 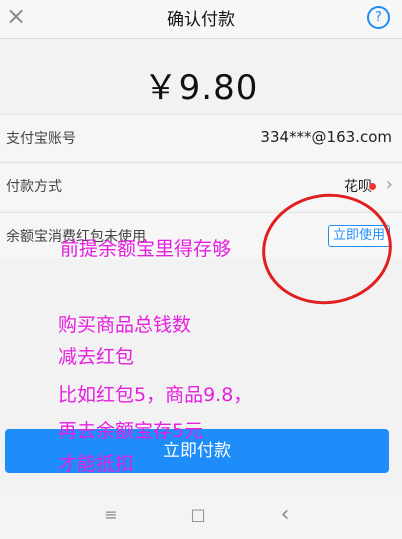 What do you see at coordinates (96, 357) in the screenshot?
I see `annotation-line: 减去红包` at bounding box center [96, 357].